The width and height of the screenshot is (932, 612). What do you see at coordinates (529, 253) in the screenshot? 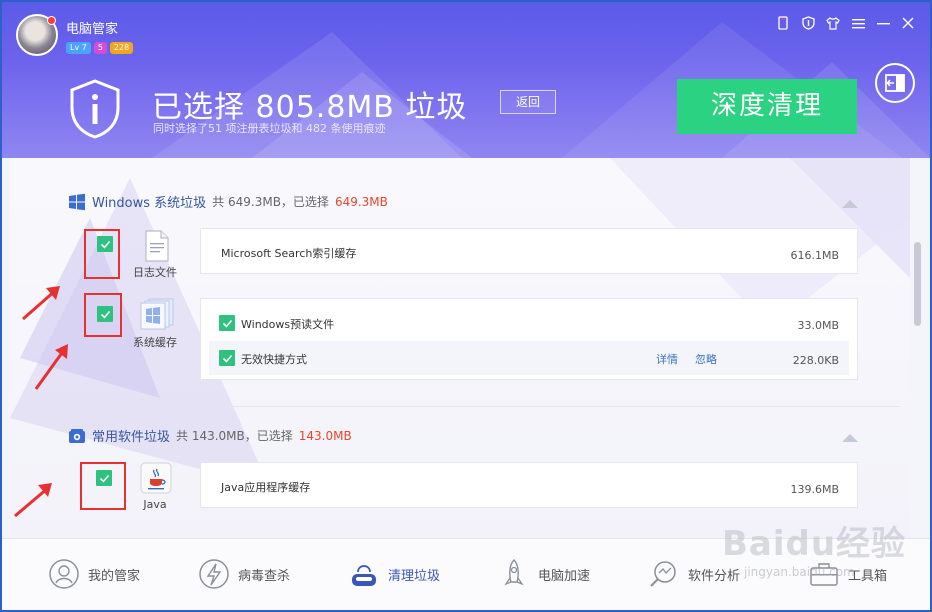
I see `junk-item-row: Microsoft Search索引缓存 616.1MB` at bounding box center [529, 253].